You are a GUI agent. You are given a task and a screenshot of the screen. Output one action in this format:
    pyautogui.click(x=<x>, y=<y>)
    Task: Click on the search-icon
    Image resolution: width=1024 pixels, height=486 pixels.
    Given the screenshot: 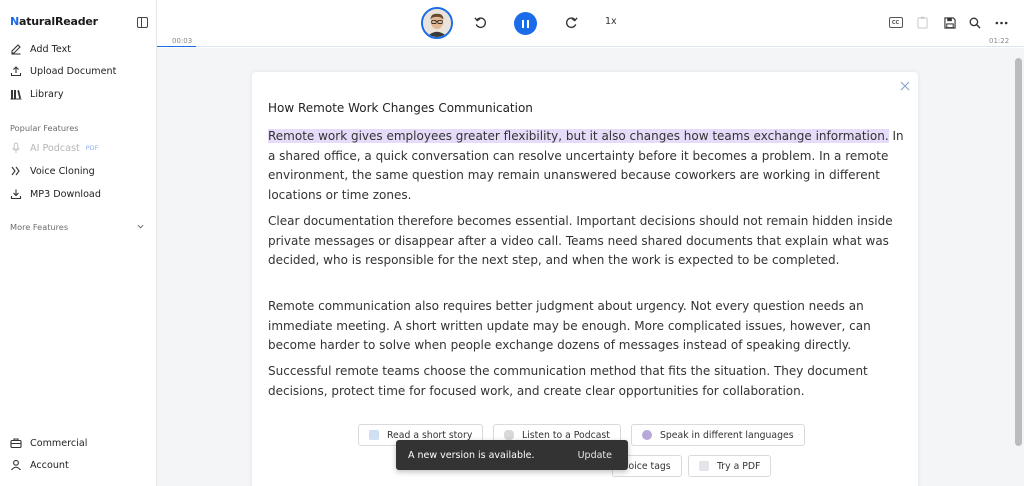 What is the action you would take?
    pyautogui.click(x=975, y=23)
    